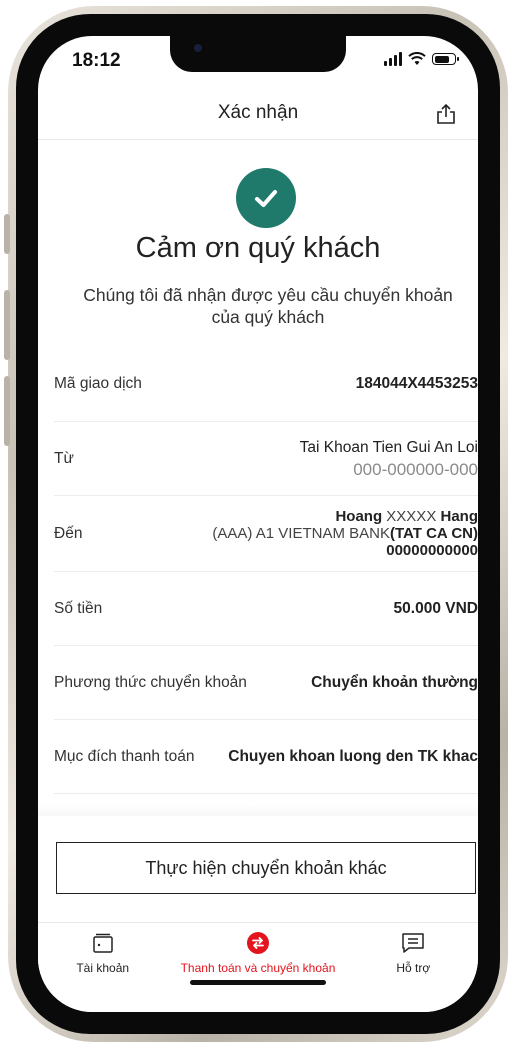 This screenshot has width=516, height=1048. I want to click on purpose-value: Chuyen khoan luong den TK khac, so click(353, 756).